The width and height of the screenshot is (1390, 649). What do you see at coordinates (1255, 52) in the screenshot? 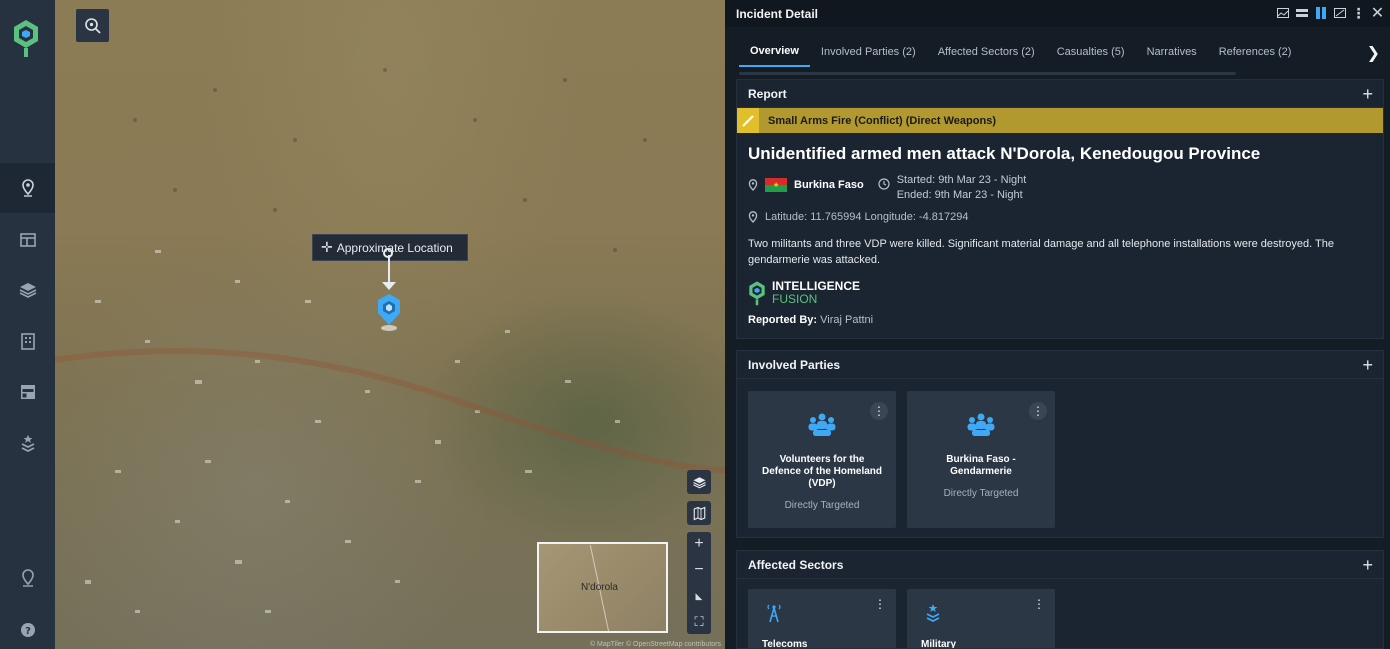
I see `tab-references: References (2)` at bounding box center [1255, 52].